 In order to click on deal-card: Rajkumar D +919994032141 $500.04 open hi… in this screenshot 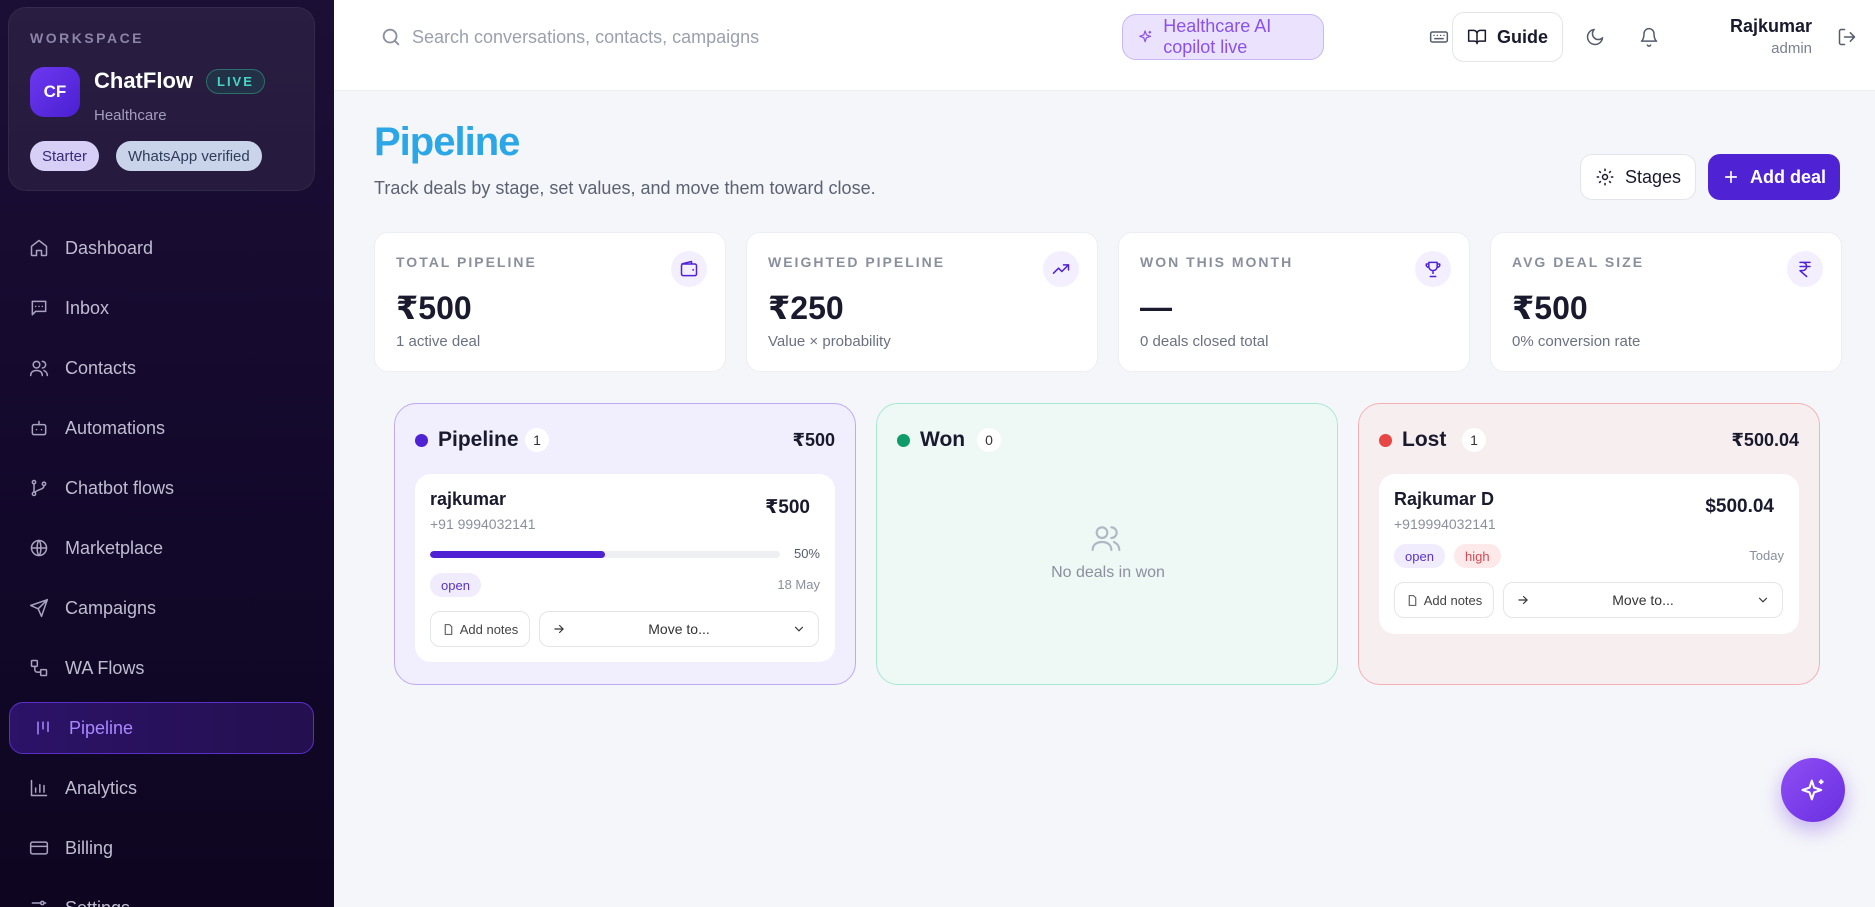, I will do `click(1589, 554)`.